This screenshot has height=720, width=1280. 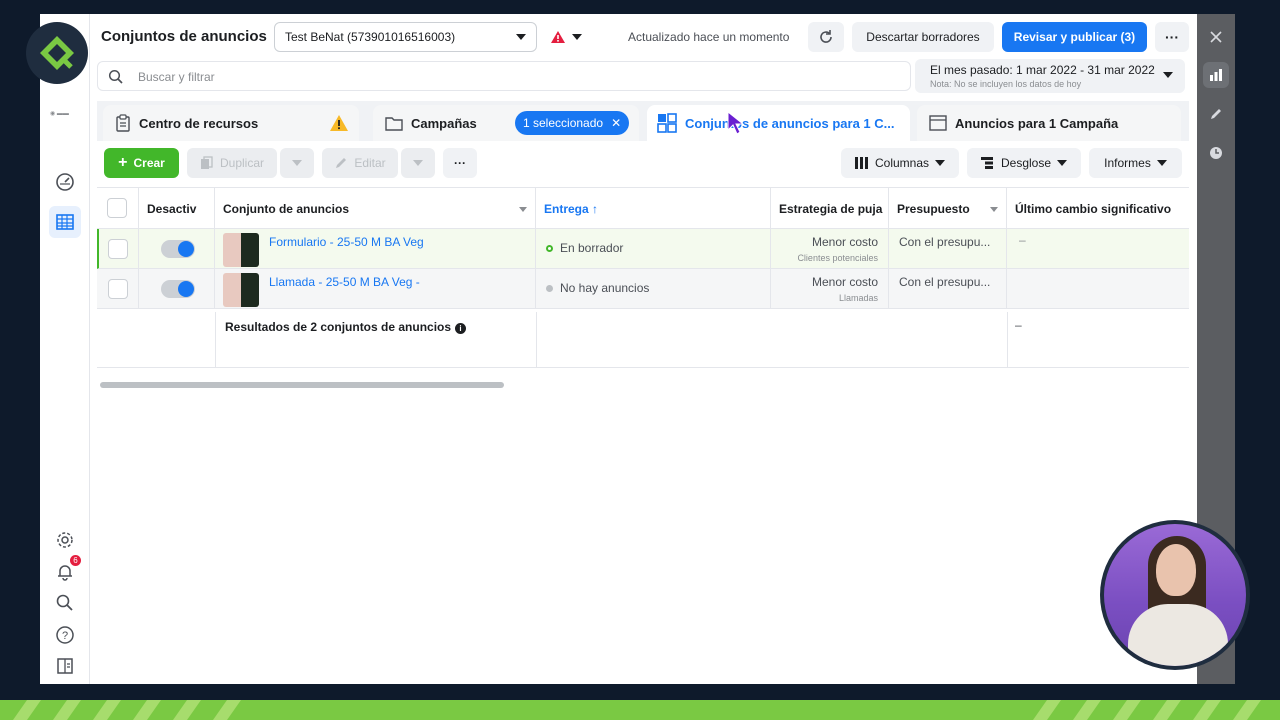 I want to click on more-options-button: ···, so click(x=1172, y=37).